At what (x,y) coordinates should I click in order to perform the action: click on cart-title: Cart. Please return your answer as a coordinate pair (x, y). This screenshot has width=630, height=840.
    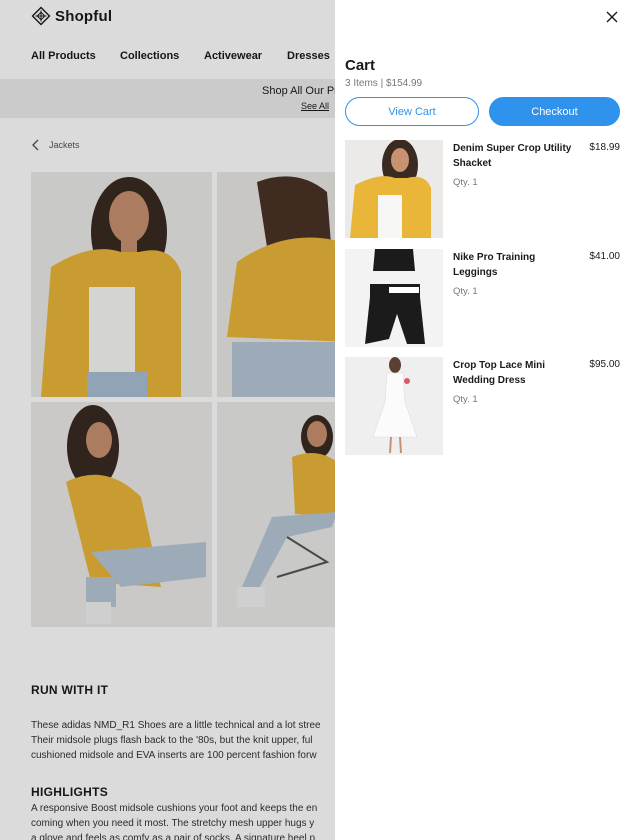
    Looking at the image, I should click on (360, 65).